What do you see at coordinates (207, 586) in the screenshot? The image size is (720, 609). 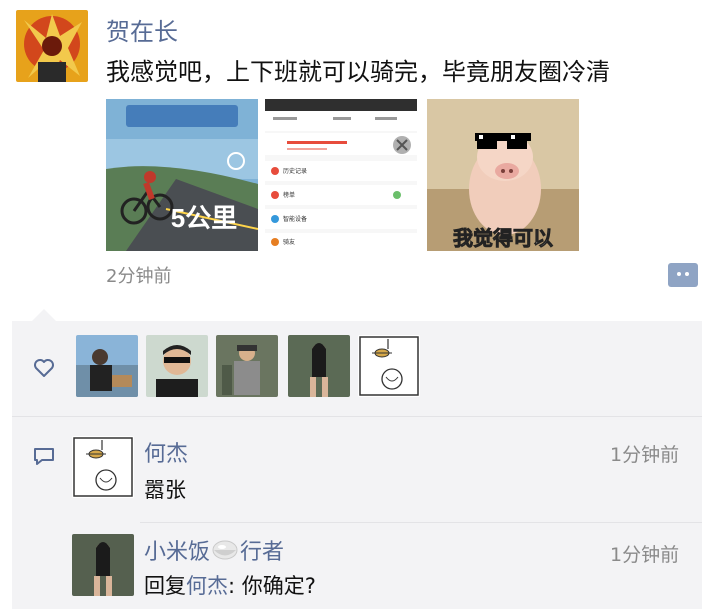 I see `reply-target-name: 何杰` at bounding box center [207, 586].